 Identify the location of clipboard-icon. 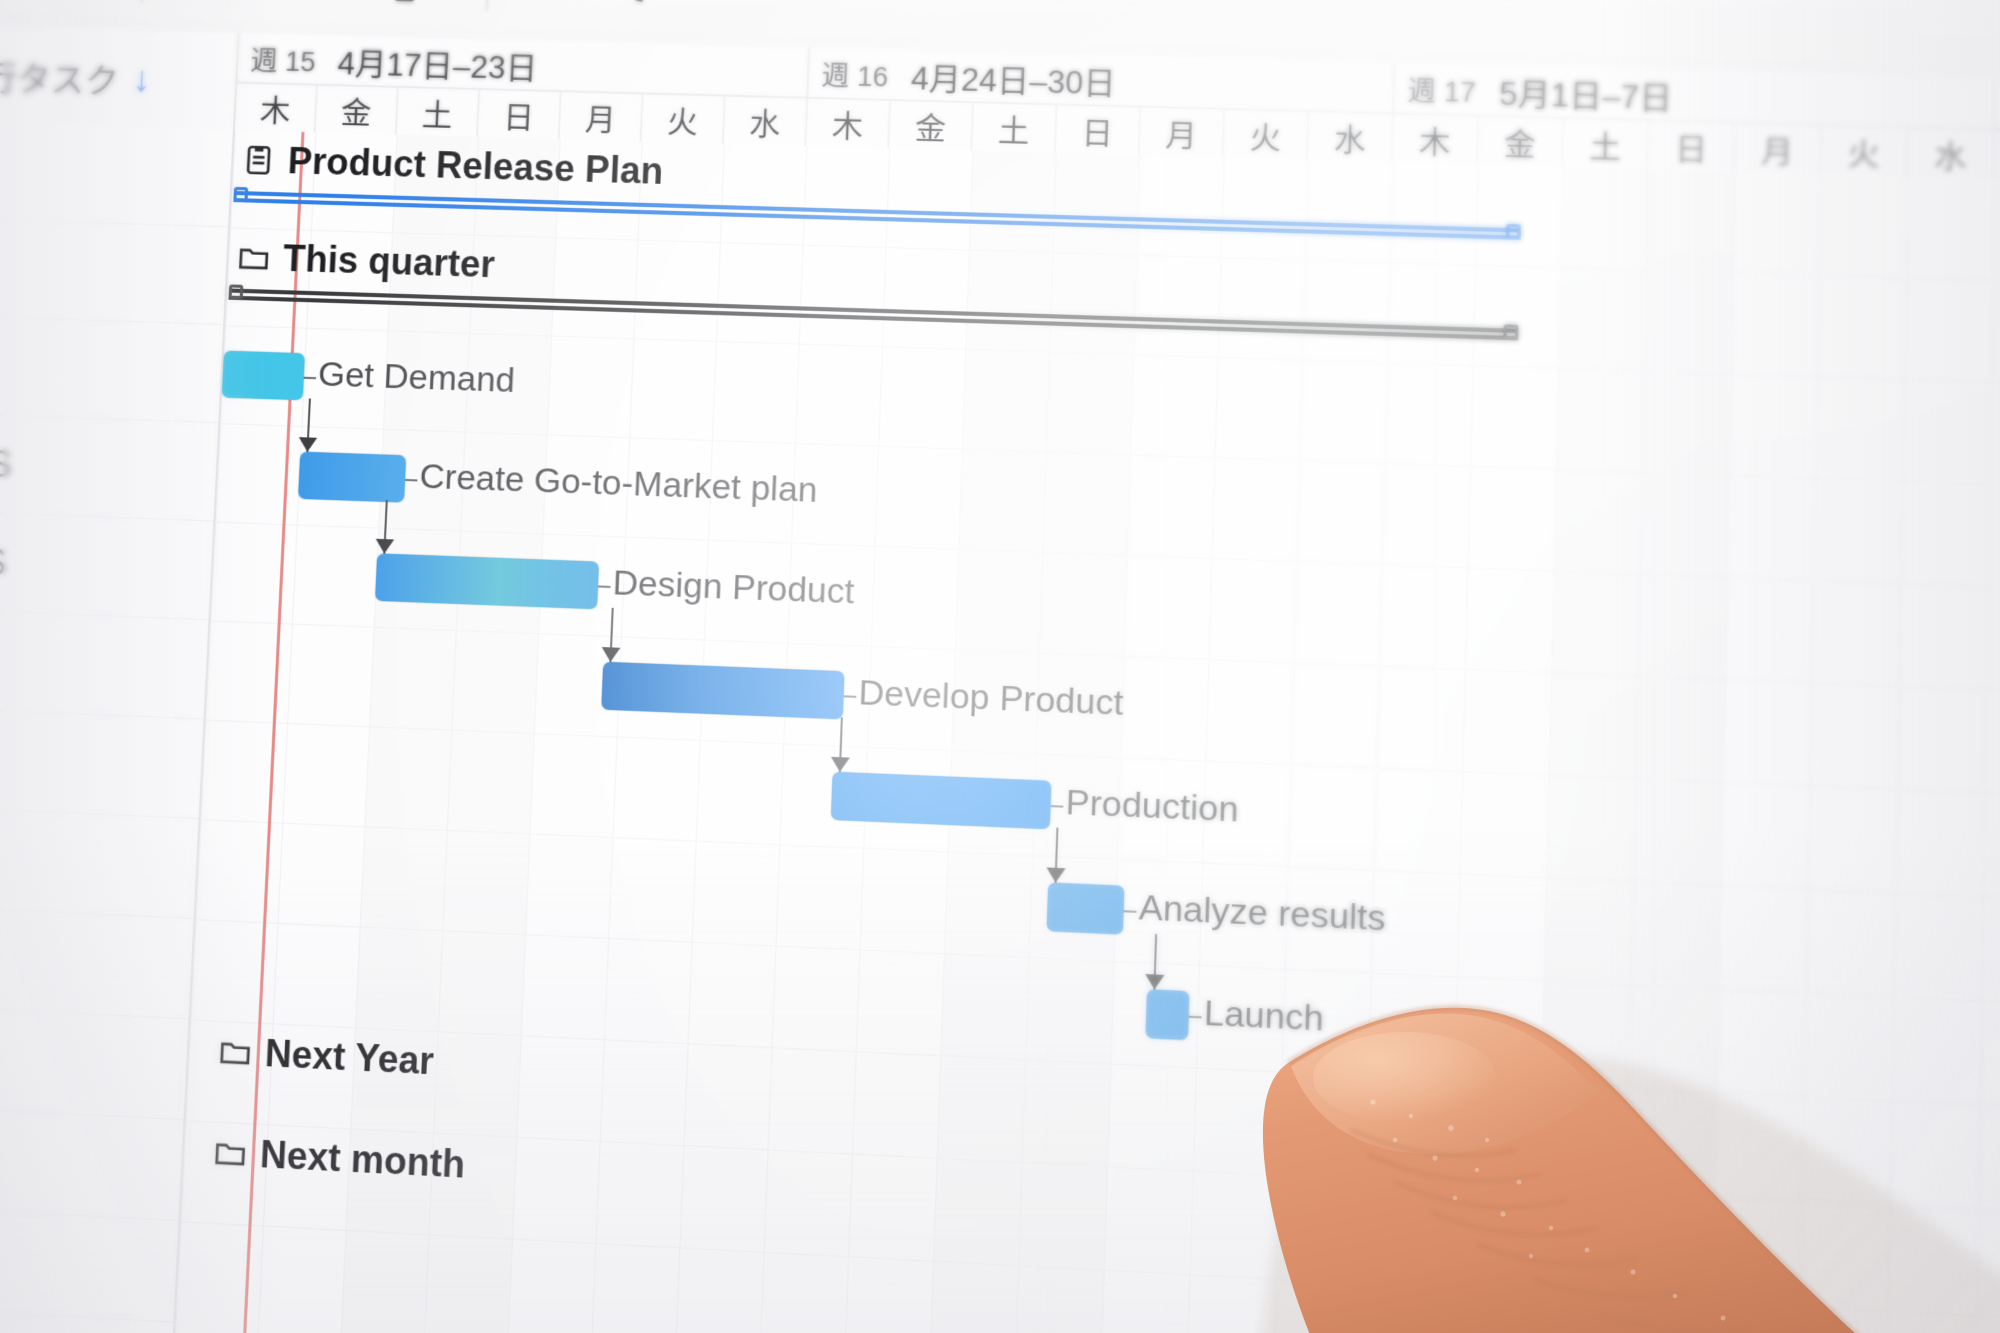
(259, 159).